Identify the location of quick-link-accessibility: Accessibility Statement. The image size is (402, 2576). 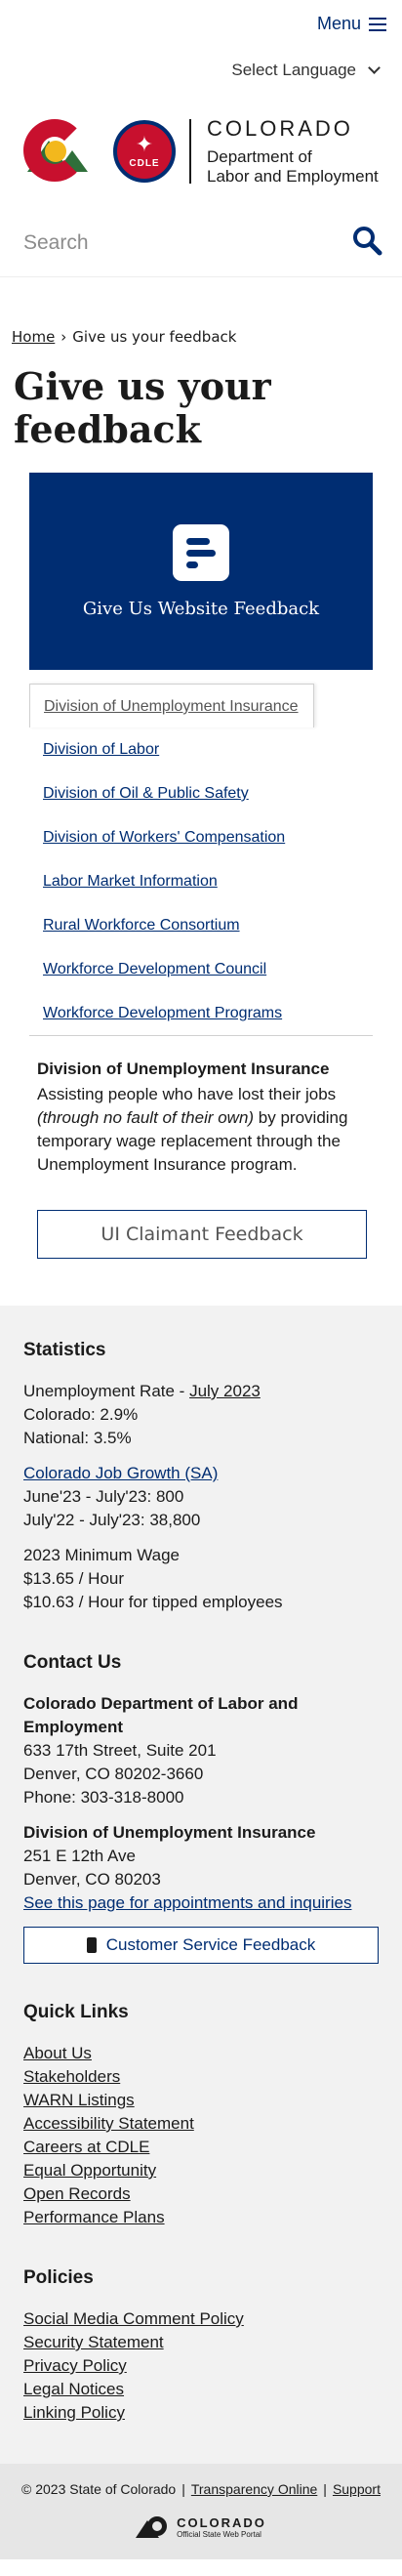
(201, 2124).